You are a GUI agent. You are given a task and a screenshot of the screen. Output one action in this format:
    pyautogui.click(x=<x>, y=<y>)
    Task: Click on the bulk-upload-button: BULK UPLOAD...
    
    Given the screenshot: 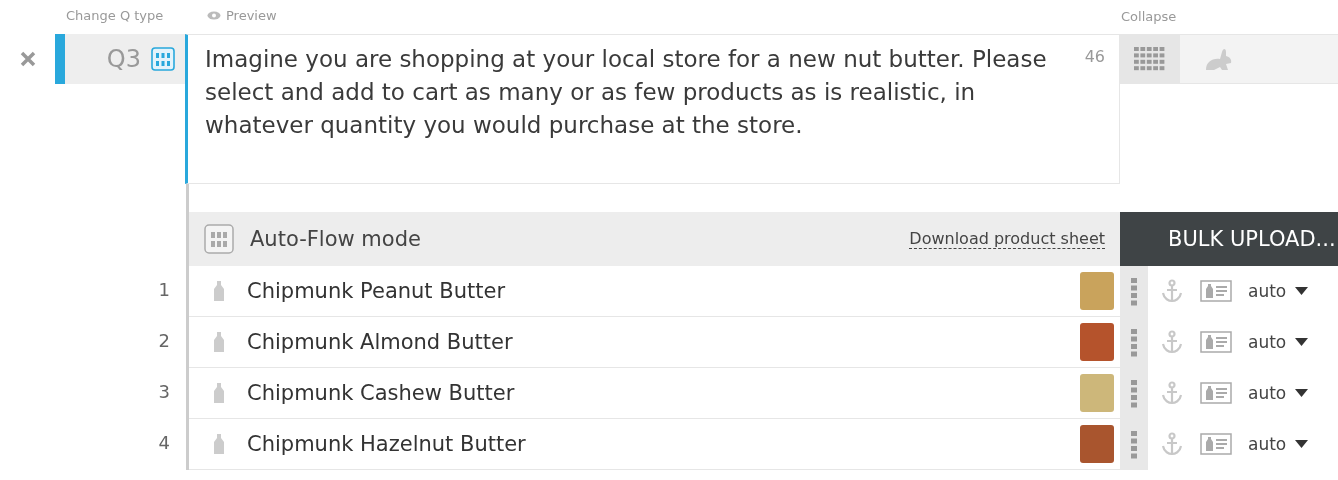 What is the action you would take?
    pyautogui.click(x=1229, y=239)
    